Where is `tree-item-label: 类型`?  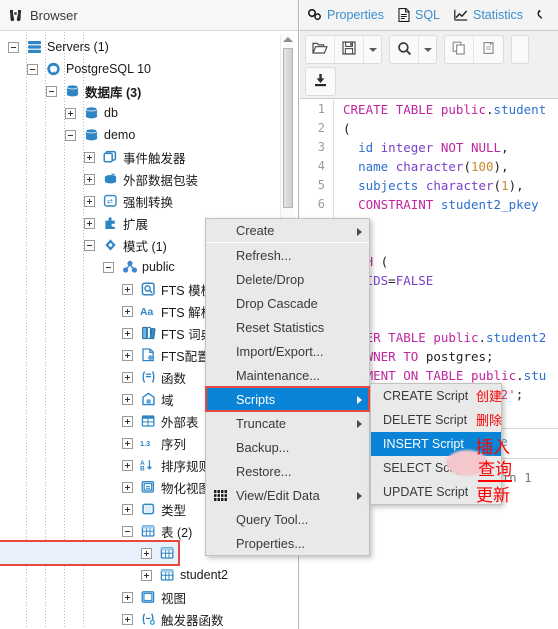
tree-item-label: 类型 is located at coordinates (174, 510).